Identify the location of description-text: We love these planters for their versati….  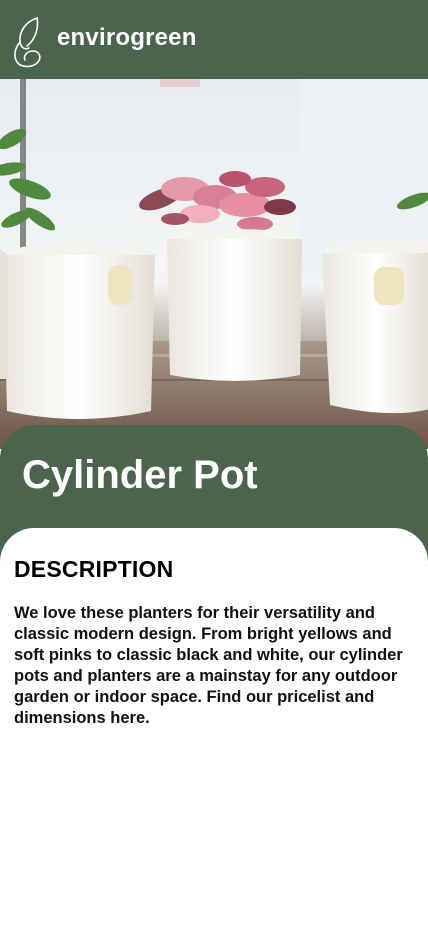
(208, 665).